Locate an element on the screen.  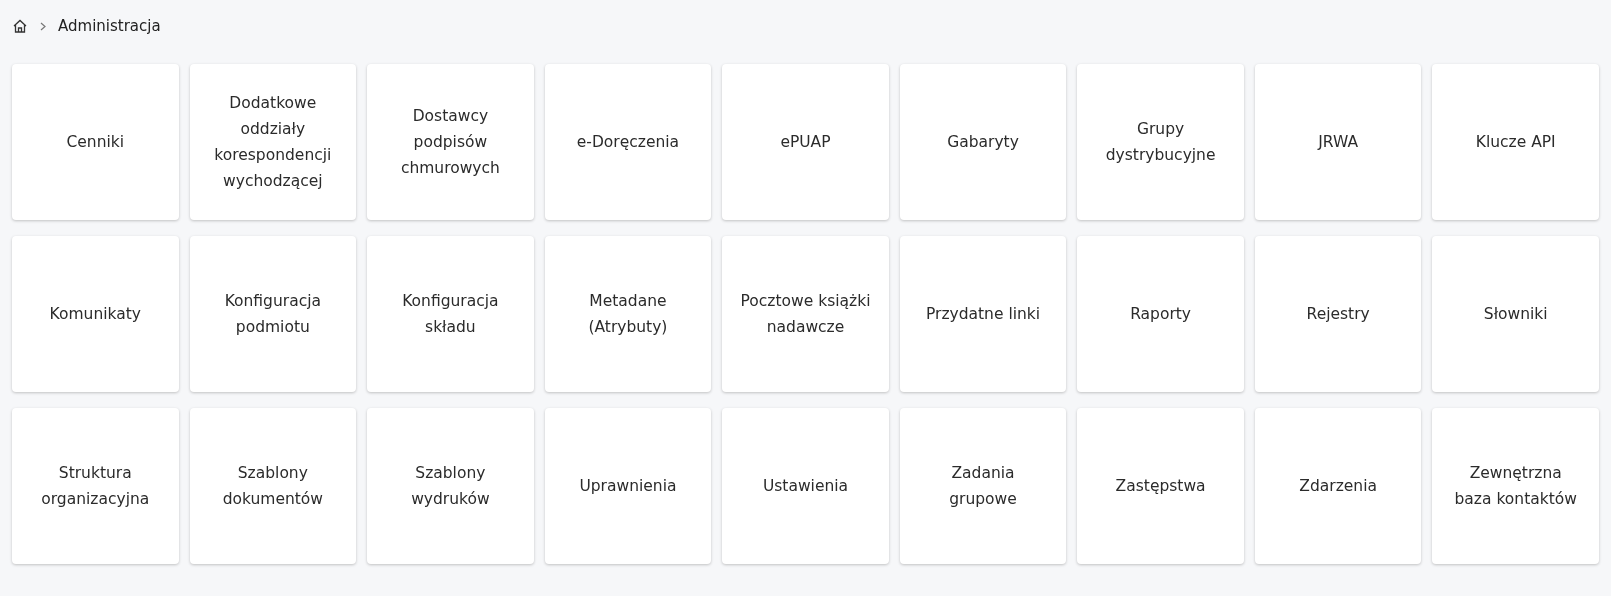
admin-tile: Zastępstwa is located at coordinates (1160, 486).